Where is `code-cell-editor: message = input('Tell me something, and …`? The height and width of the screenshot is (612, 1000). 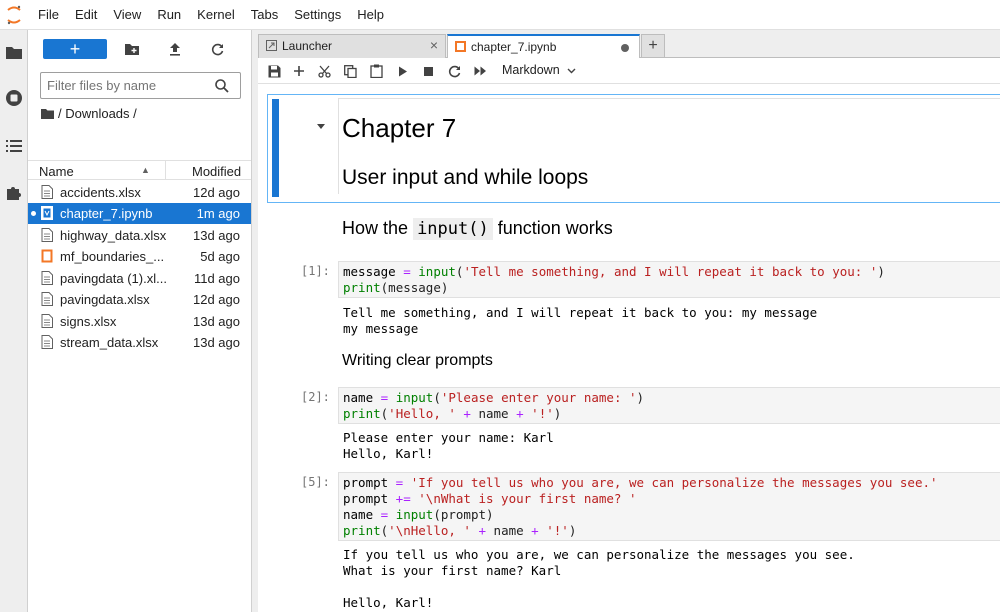 code-cell-editor: message = input('Tell me something, and … is located at coordinates (669, 279).